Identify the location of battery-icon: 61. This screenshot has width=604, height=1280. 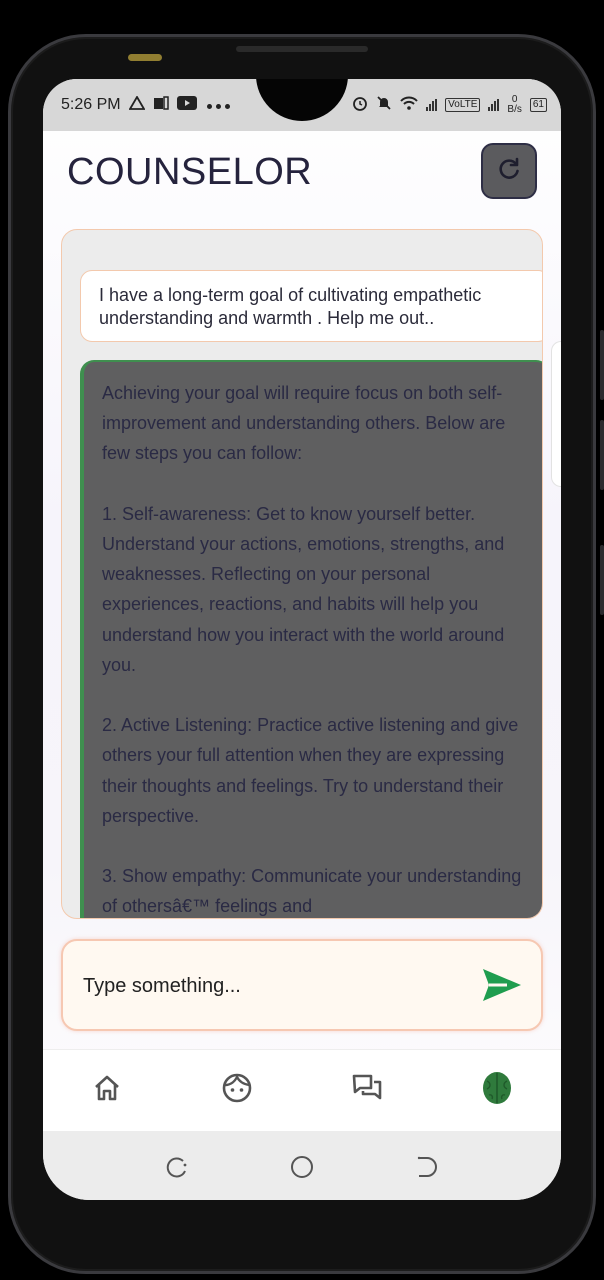
(538, 105).